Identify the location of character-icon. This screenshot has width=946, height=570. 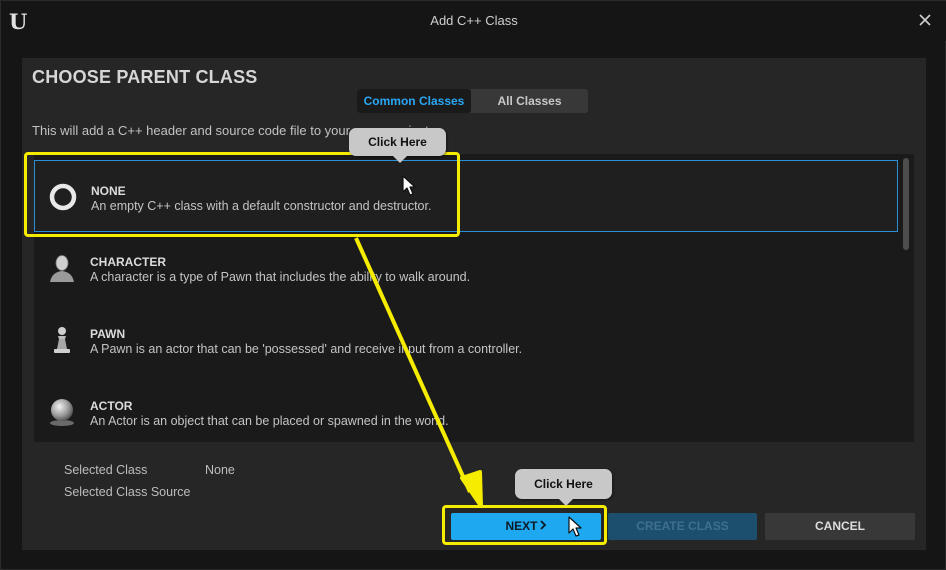
(62, 268).